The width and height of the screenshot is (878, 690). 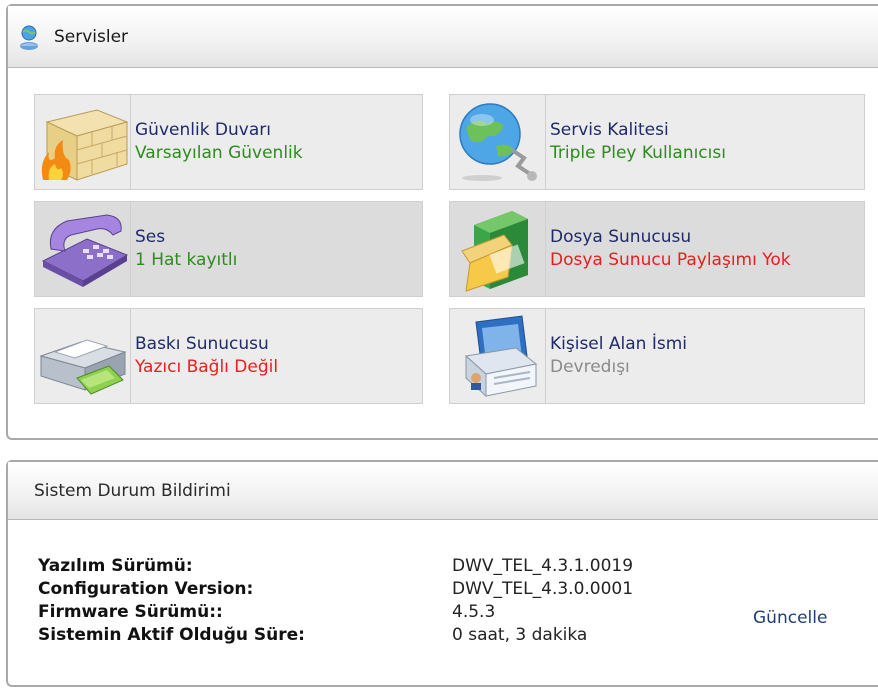 What do you see at coordinates (474, 611) in the screenshot?
I see `row-value: 4.5.3` at bounding box center [474, 611].